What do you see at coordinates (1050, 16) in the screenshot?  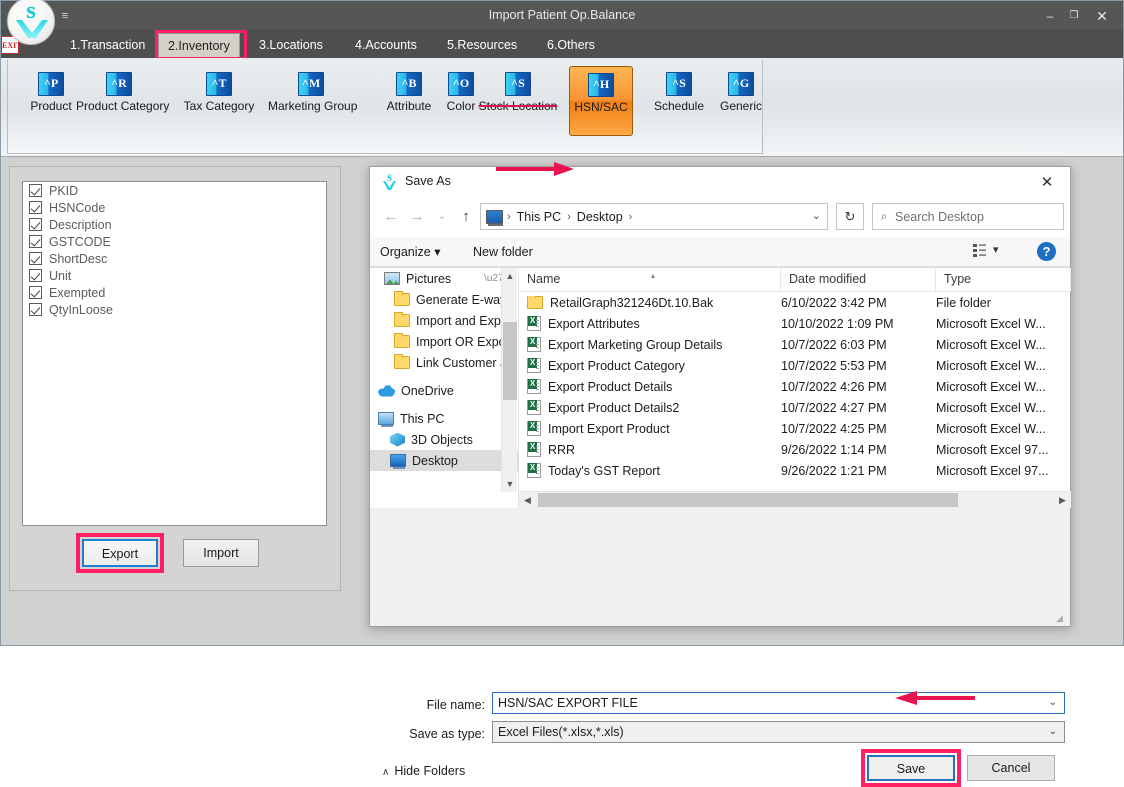 I see `minimize-button: –` at bounding box center [1050, 16].